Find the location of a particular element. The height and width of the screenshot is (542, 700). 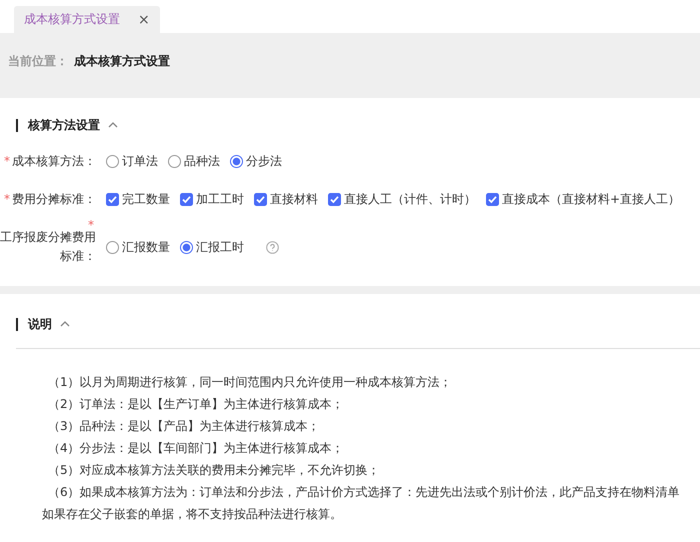

option-label: 分步法 is located at coordinates (264, 161).